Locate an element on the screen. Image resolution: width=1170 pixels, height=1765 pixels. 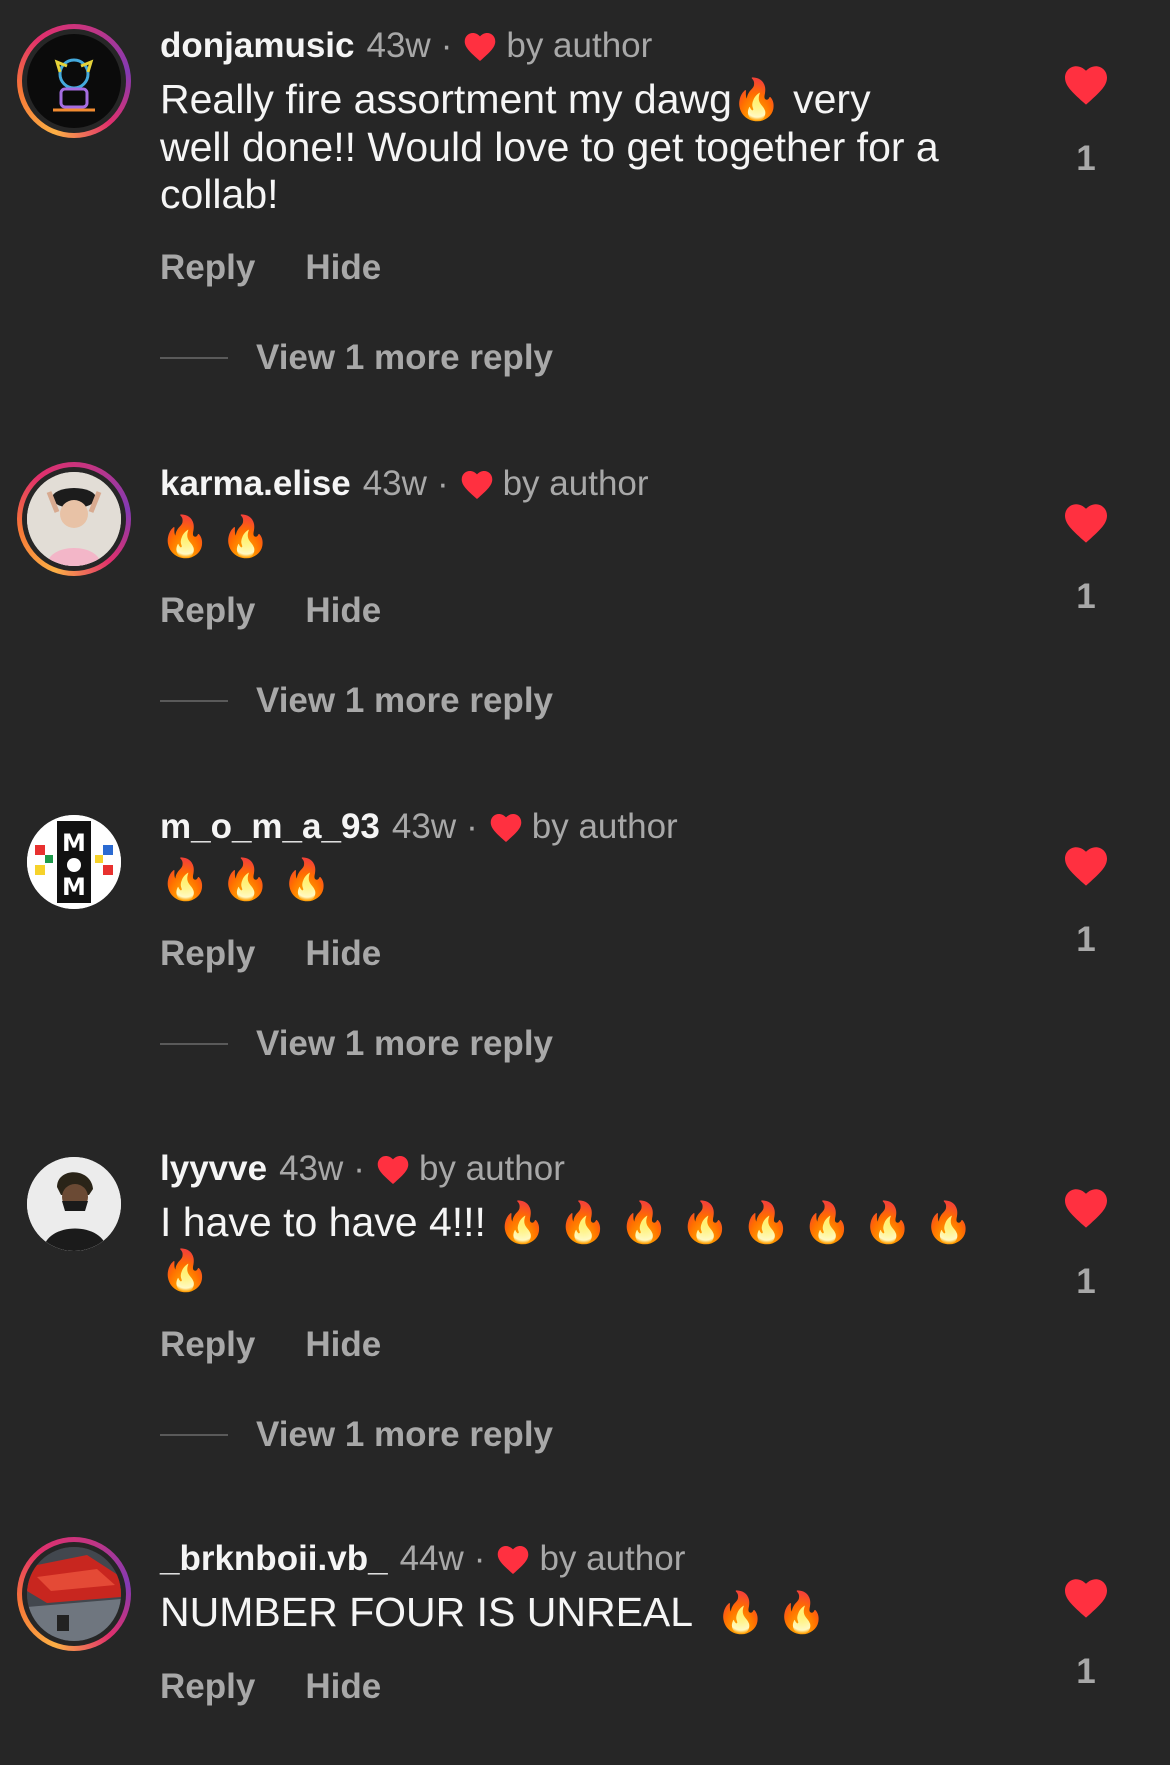
comment-text: 🔥 🔥 is located at coordinates (215, 537).